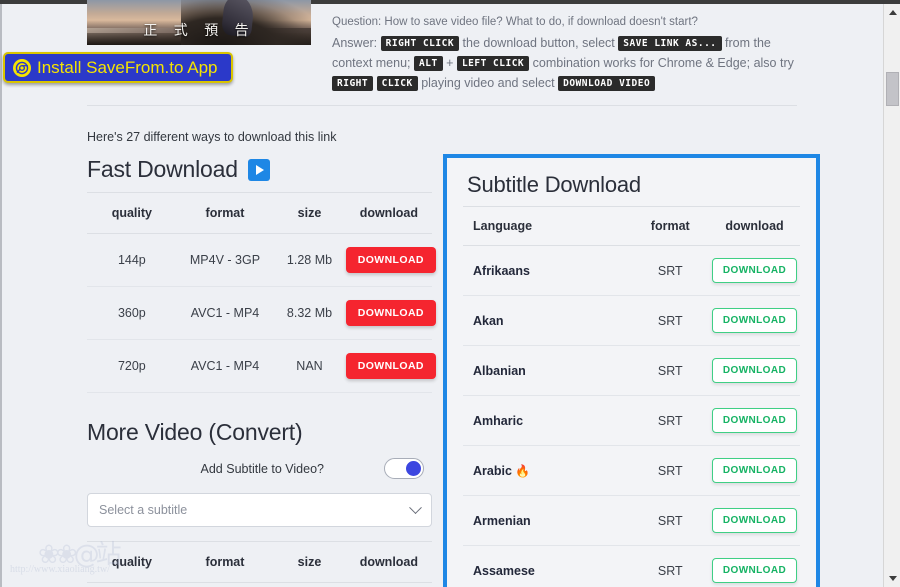 Image resolution: width=900 pixels, height=587 pixels. What do you see at coordinates (547, 420) in the screenshot?
I see `cell-language: Amharic` at bounding box center [547, 420].